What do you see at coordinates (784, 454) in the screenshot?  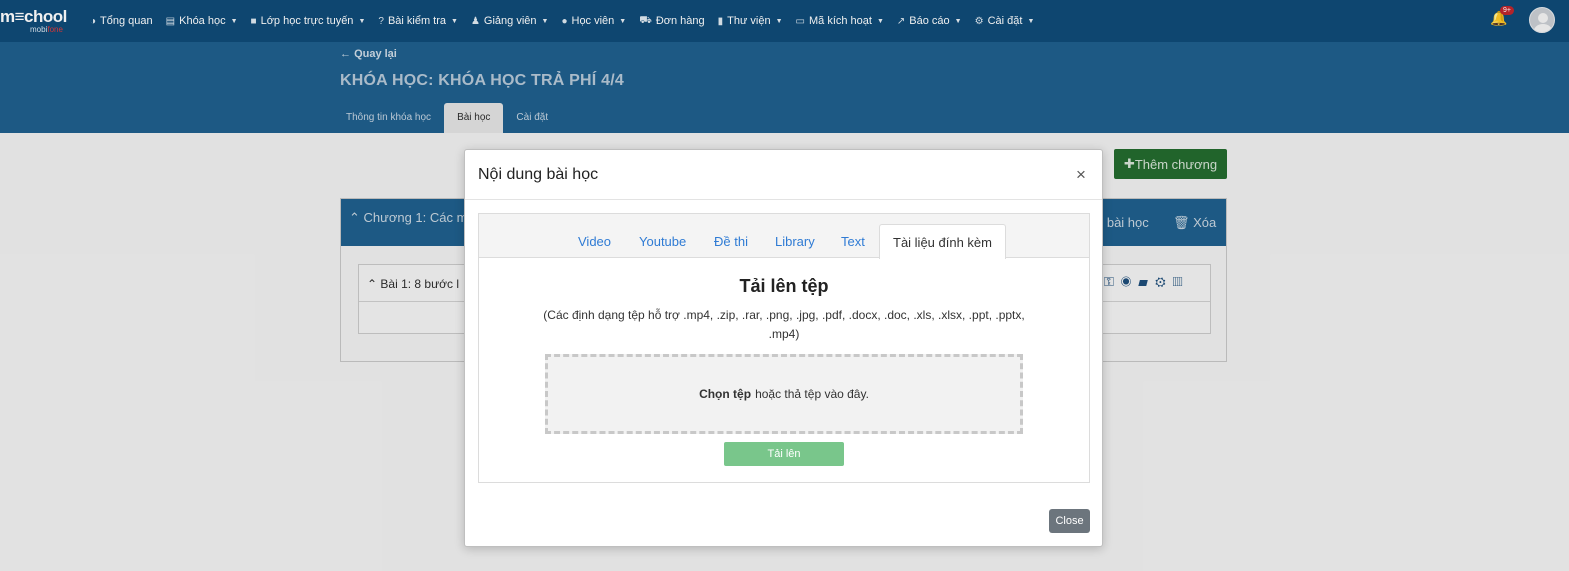 I see `upload-button: Tải lên` at bounding box center [784, 454].